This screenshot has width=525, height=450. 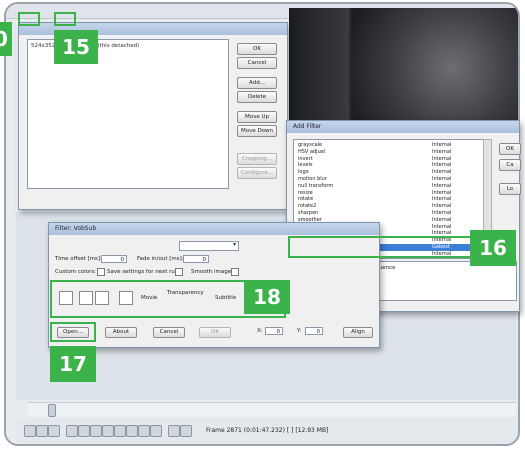 I want to click on smooth-image-label: Smooth image:, so click(x=212, y=272).